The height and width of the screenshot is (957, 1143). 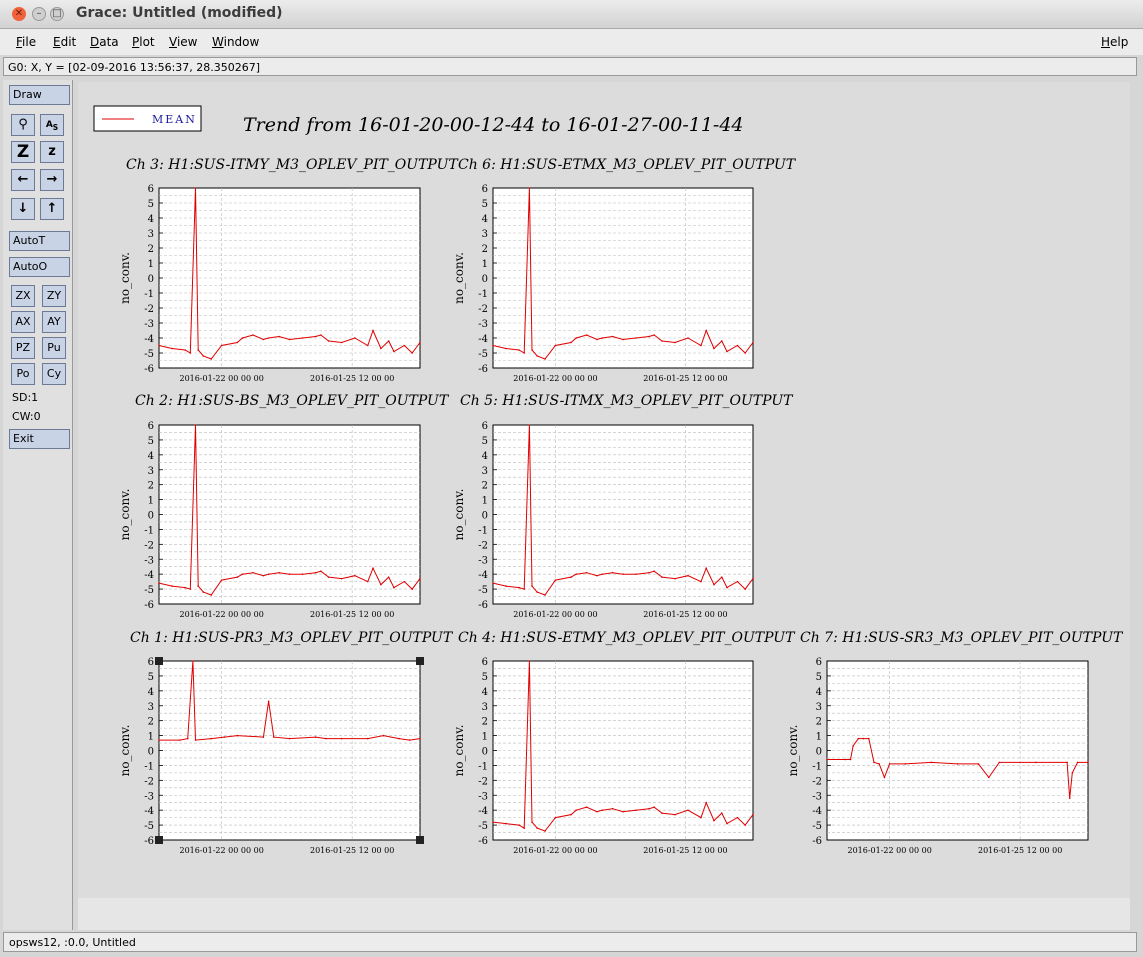 What do you see at coordinates (39, 14) in the screenshot?
I see `minimize-window-button: –` at bounding box center [39, 14].